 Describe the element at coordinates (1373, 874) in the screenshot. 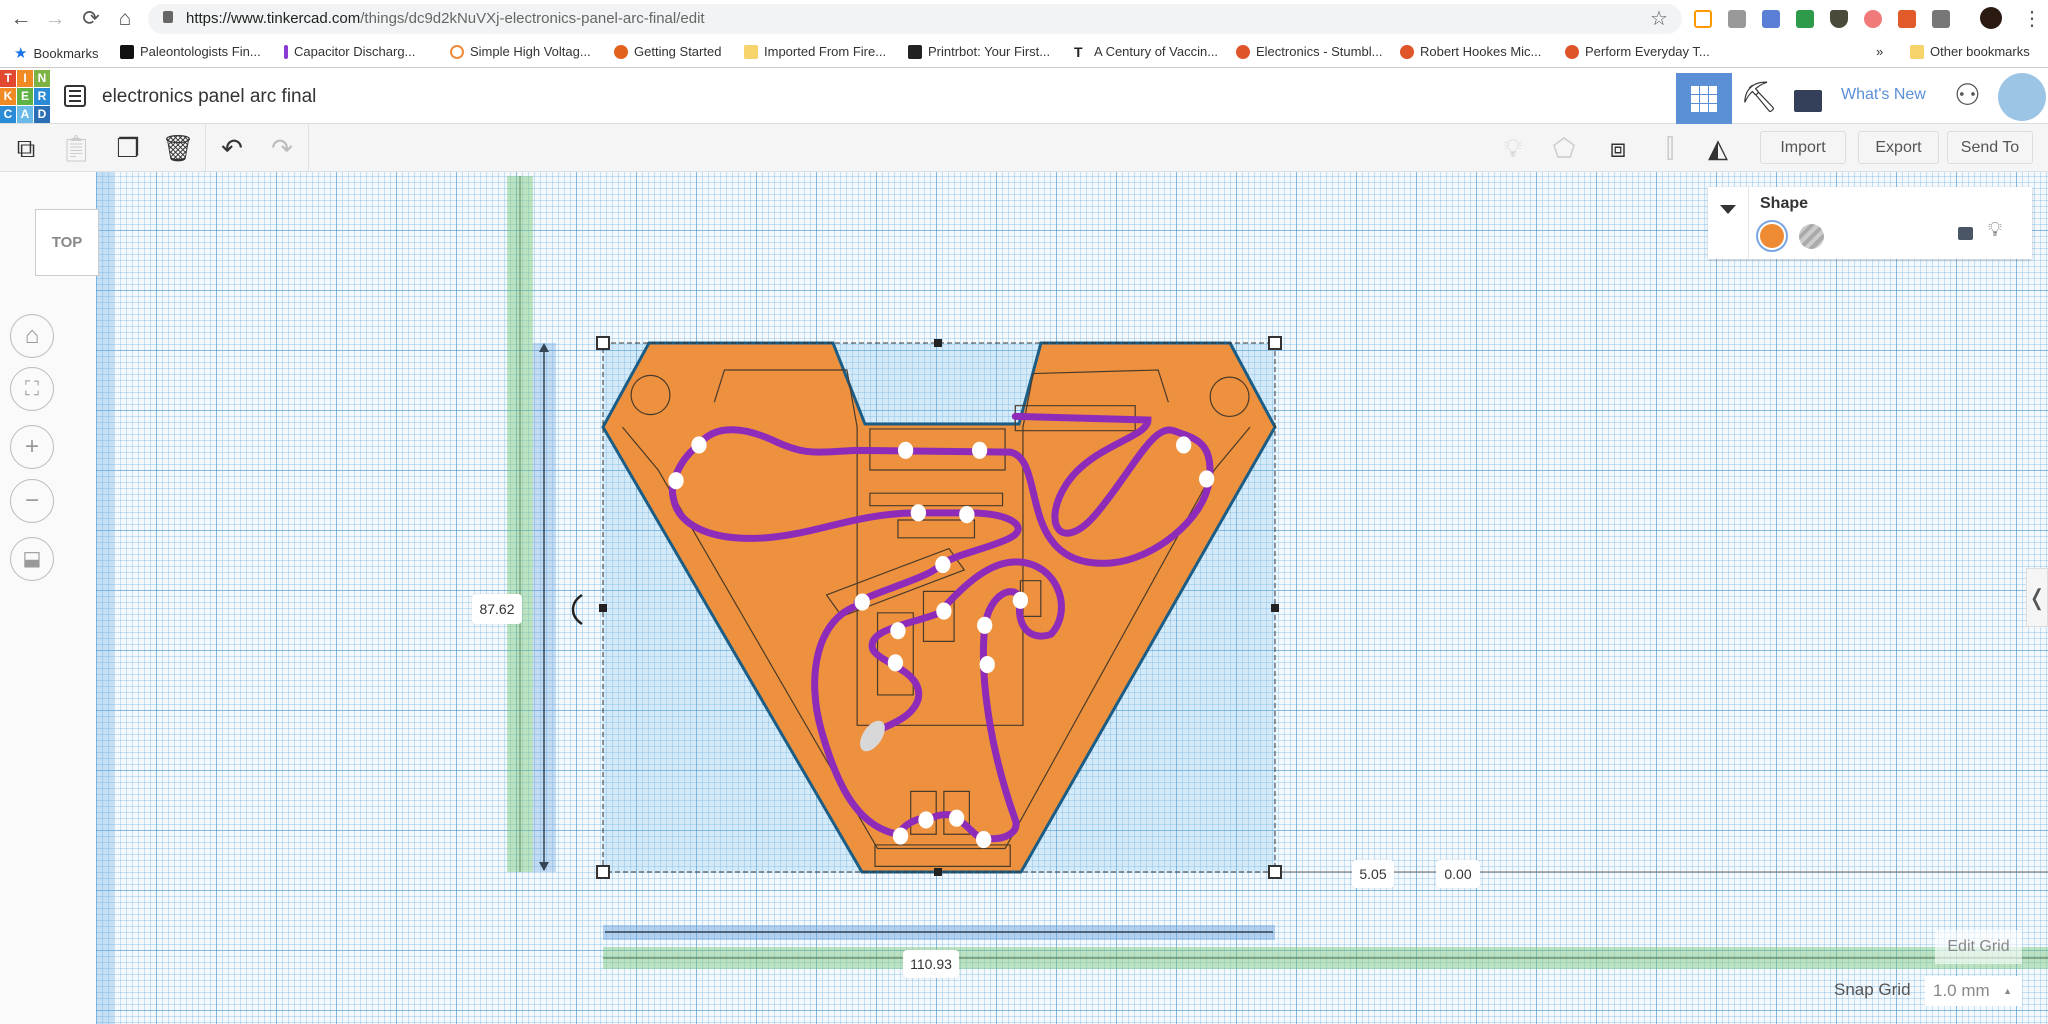

I see `elevation-offset-label: 5.05` at that location.